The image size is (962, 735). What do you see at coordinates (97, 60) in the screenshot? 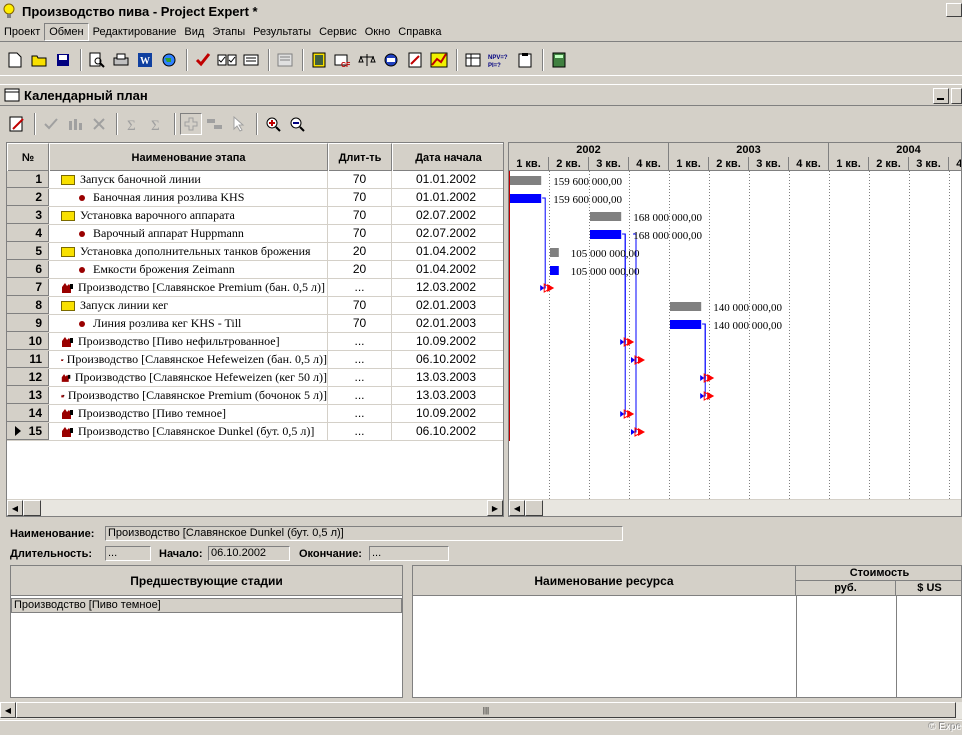
I see `preview-icon` at bounding box center [97, 60].